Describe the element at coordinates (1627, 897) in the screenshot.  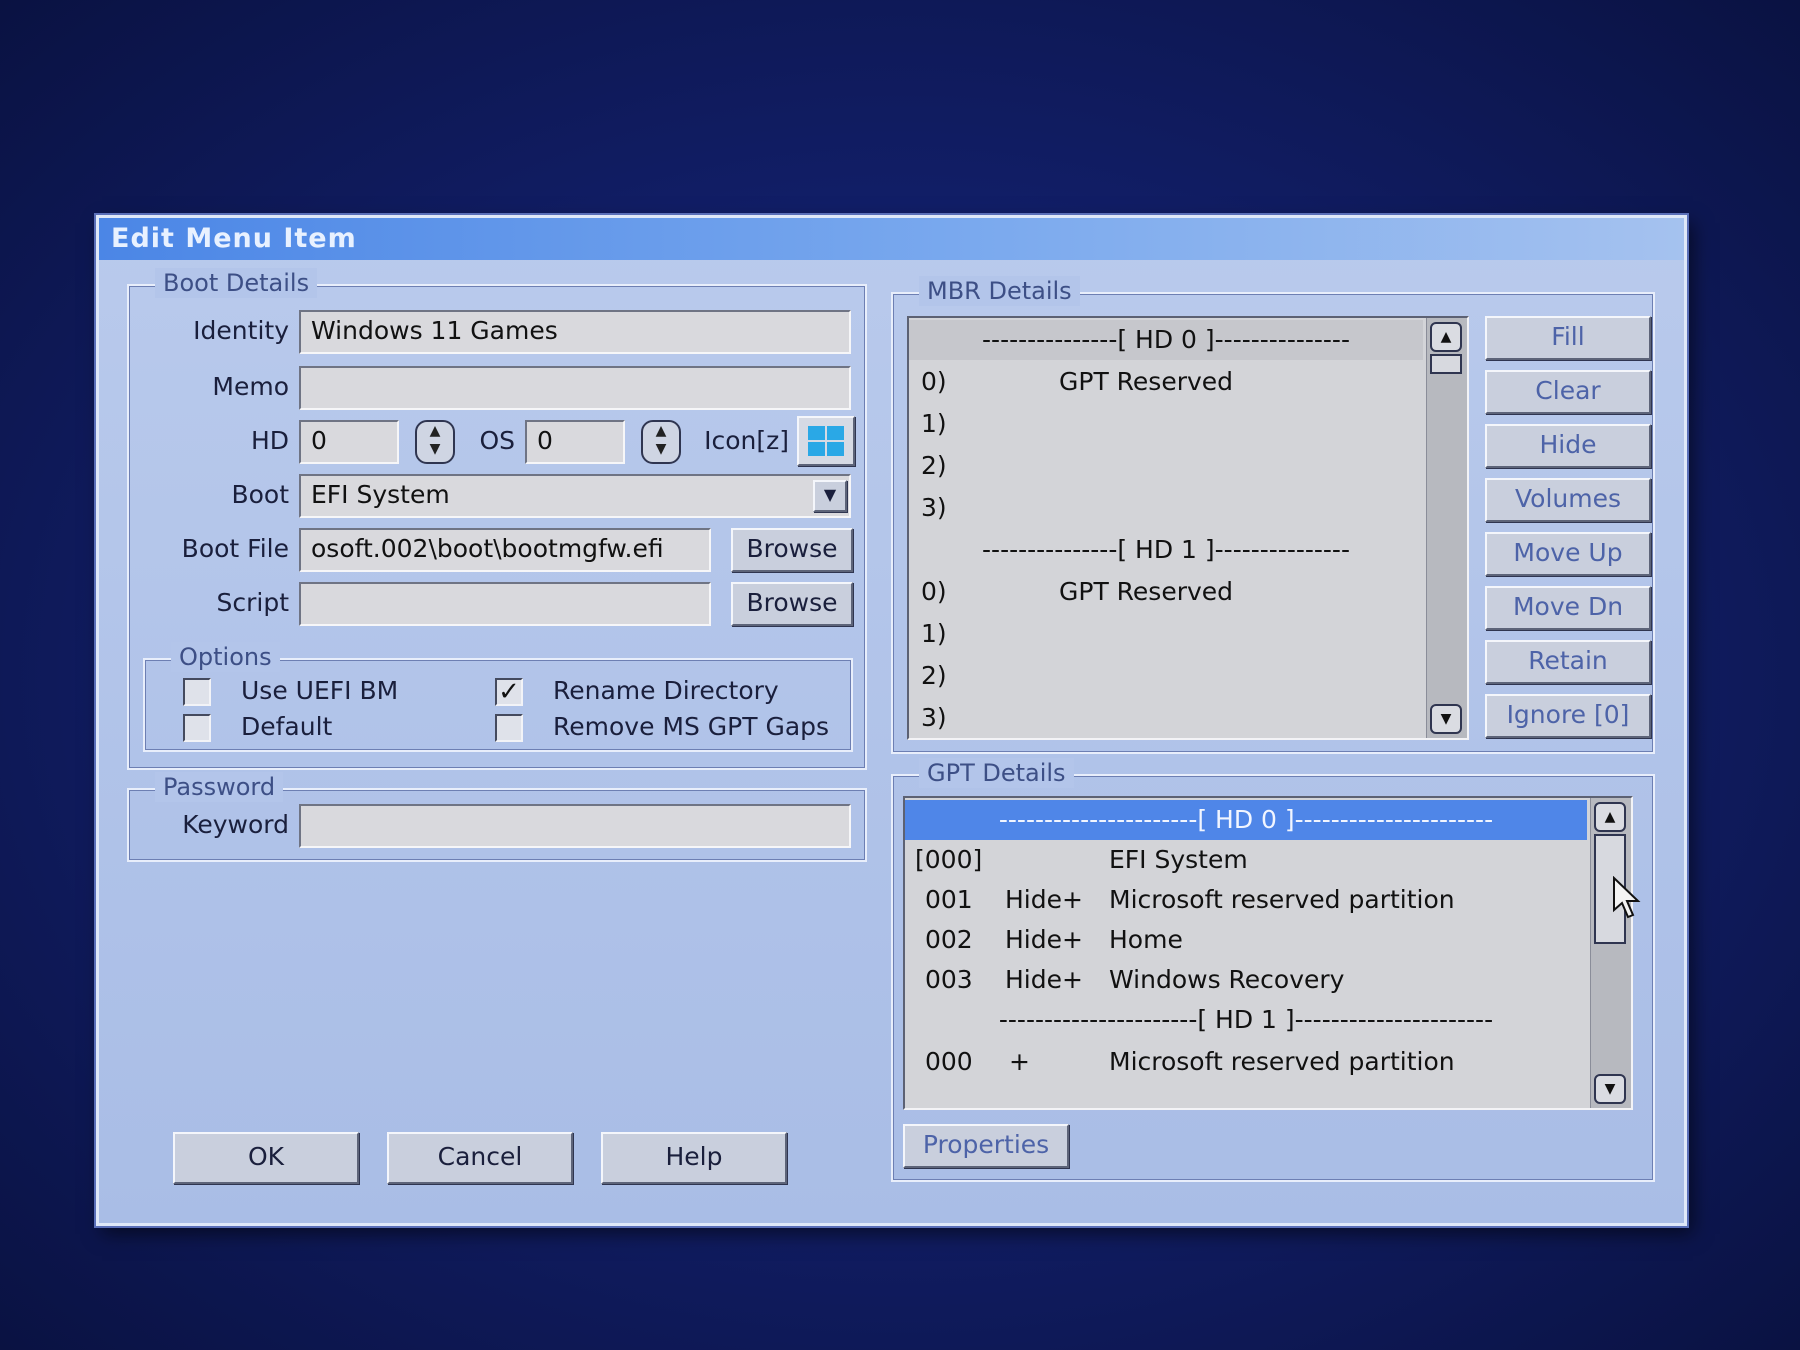
I see `mouse-cursor-icon` at that location.